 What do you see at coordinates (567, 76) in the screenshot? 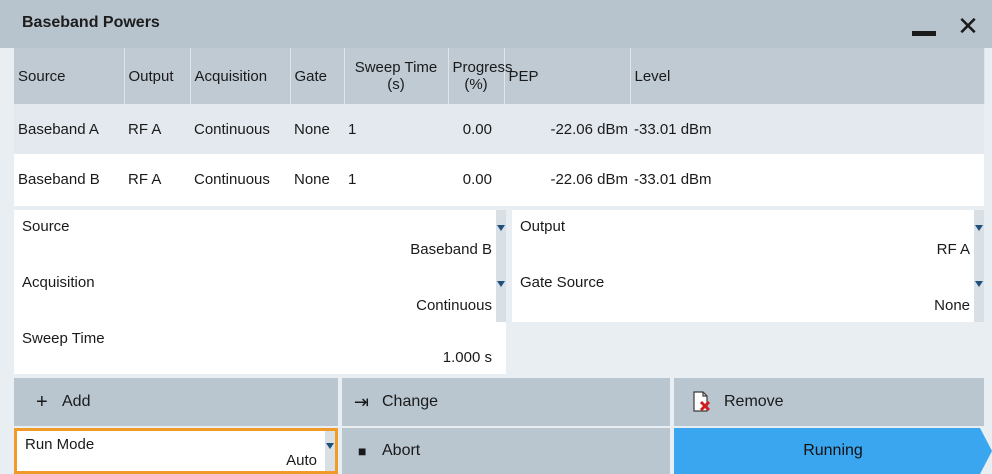
I see `col-header-pep: PEP` at bounding box center [567, 76].